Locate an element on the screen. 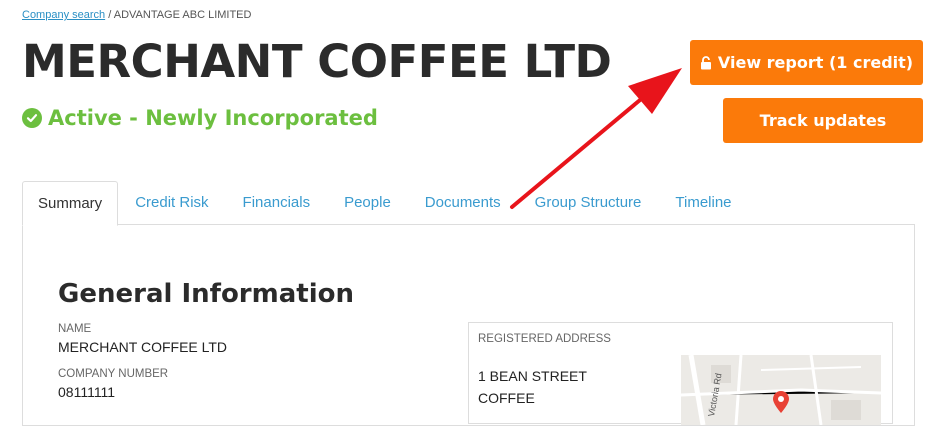  breadcrumb-current: ADVANTAGE ABC LIMITED is located at coordinates (182, 15).